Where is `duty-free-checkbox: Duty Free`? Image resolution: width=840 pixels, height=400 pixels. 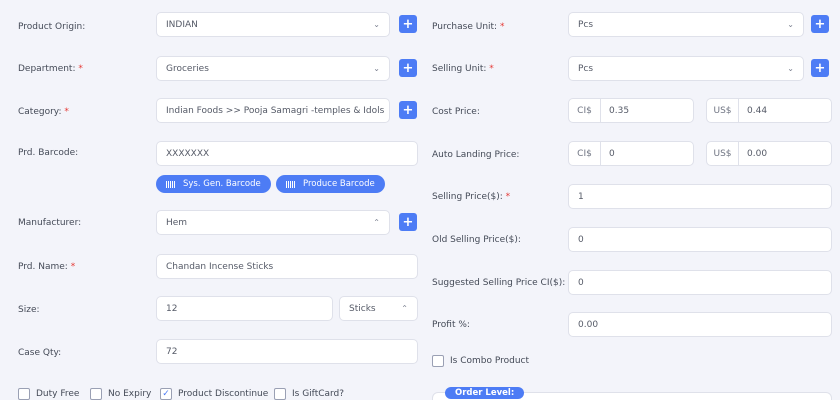 duty-free-checkbox: Duty Free is located at coordinates (48, 394).